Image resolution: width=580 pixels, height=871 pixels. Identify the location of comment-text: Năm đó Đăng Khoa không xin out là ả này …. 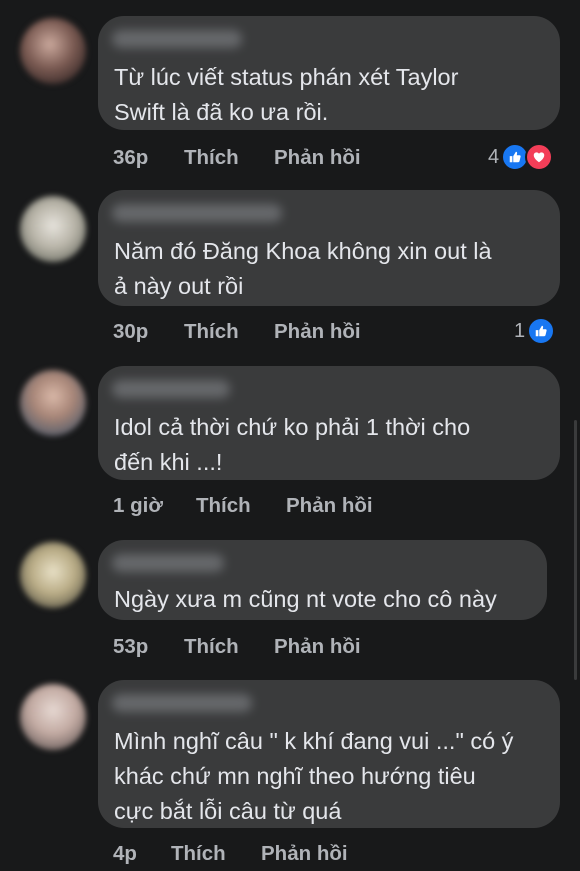
(303, 269).